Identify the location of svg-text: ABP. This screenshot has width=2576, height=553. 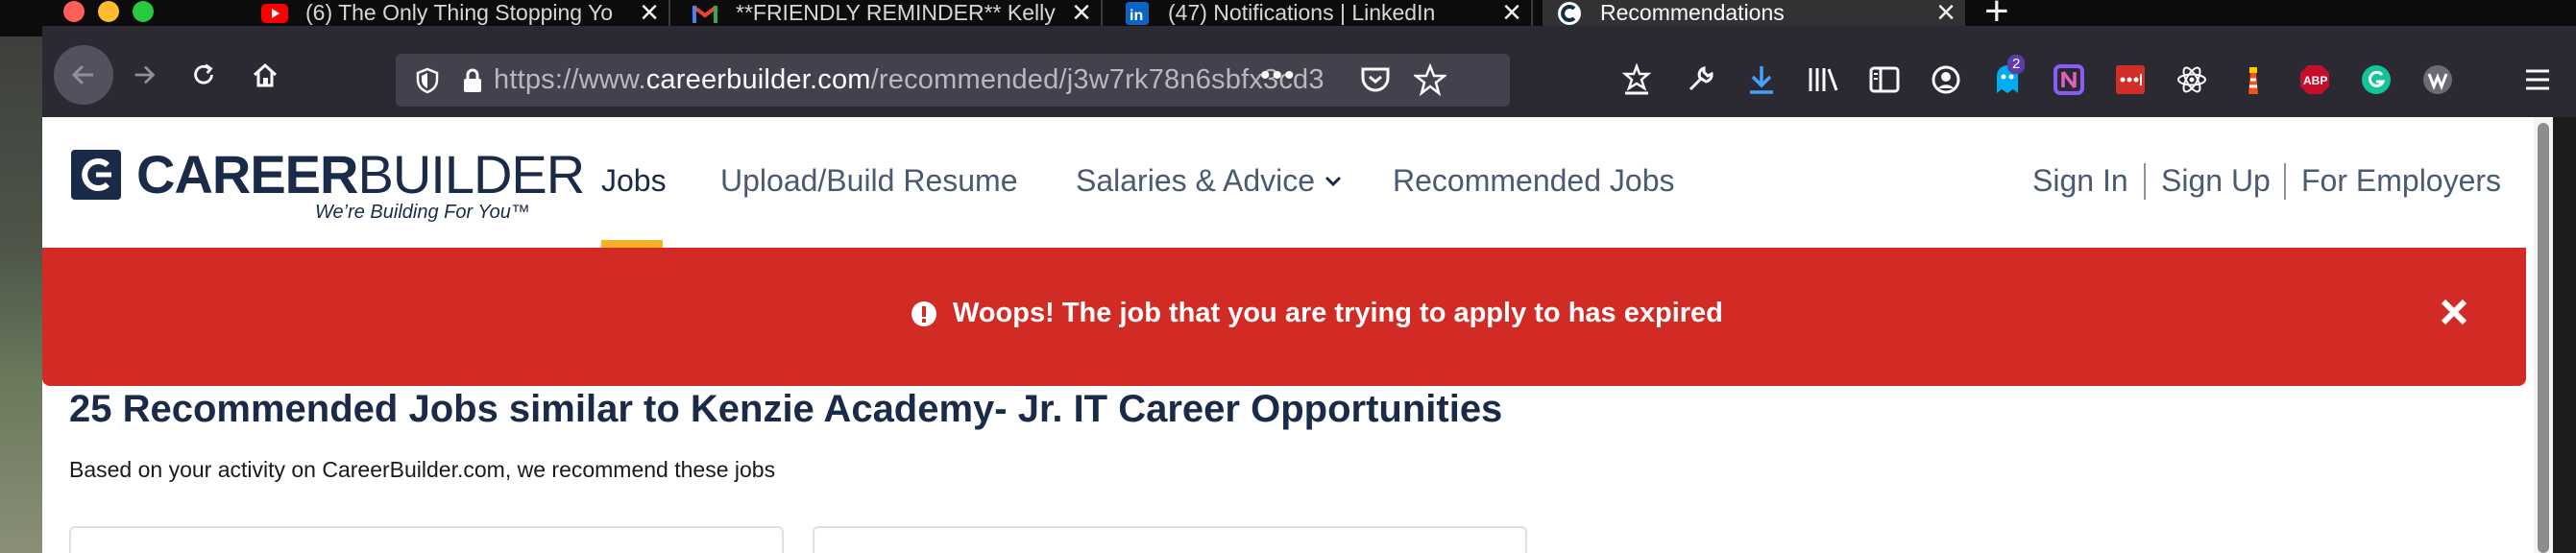
(2315, 80).